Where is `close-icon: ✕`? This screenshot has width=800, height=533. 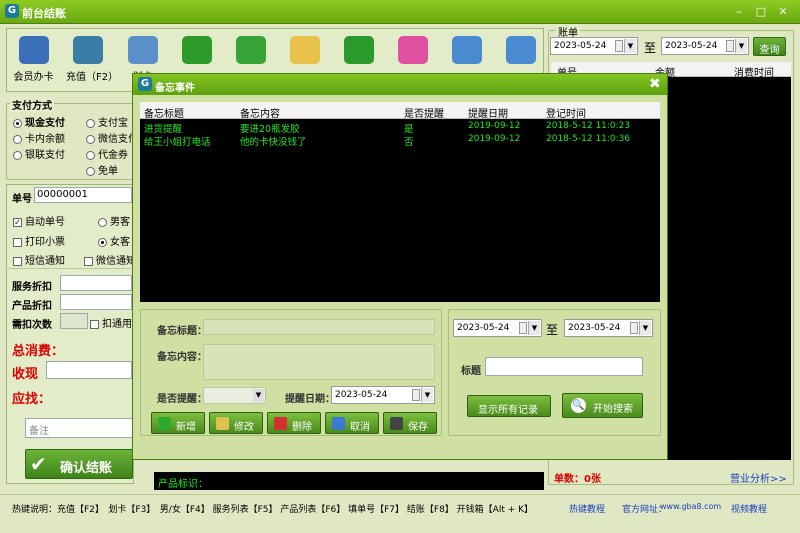 close-icon: ✕ is located at coordinates (783, 12).